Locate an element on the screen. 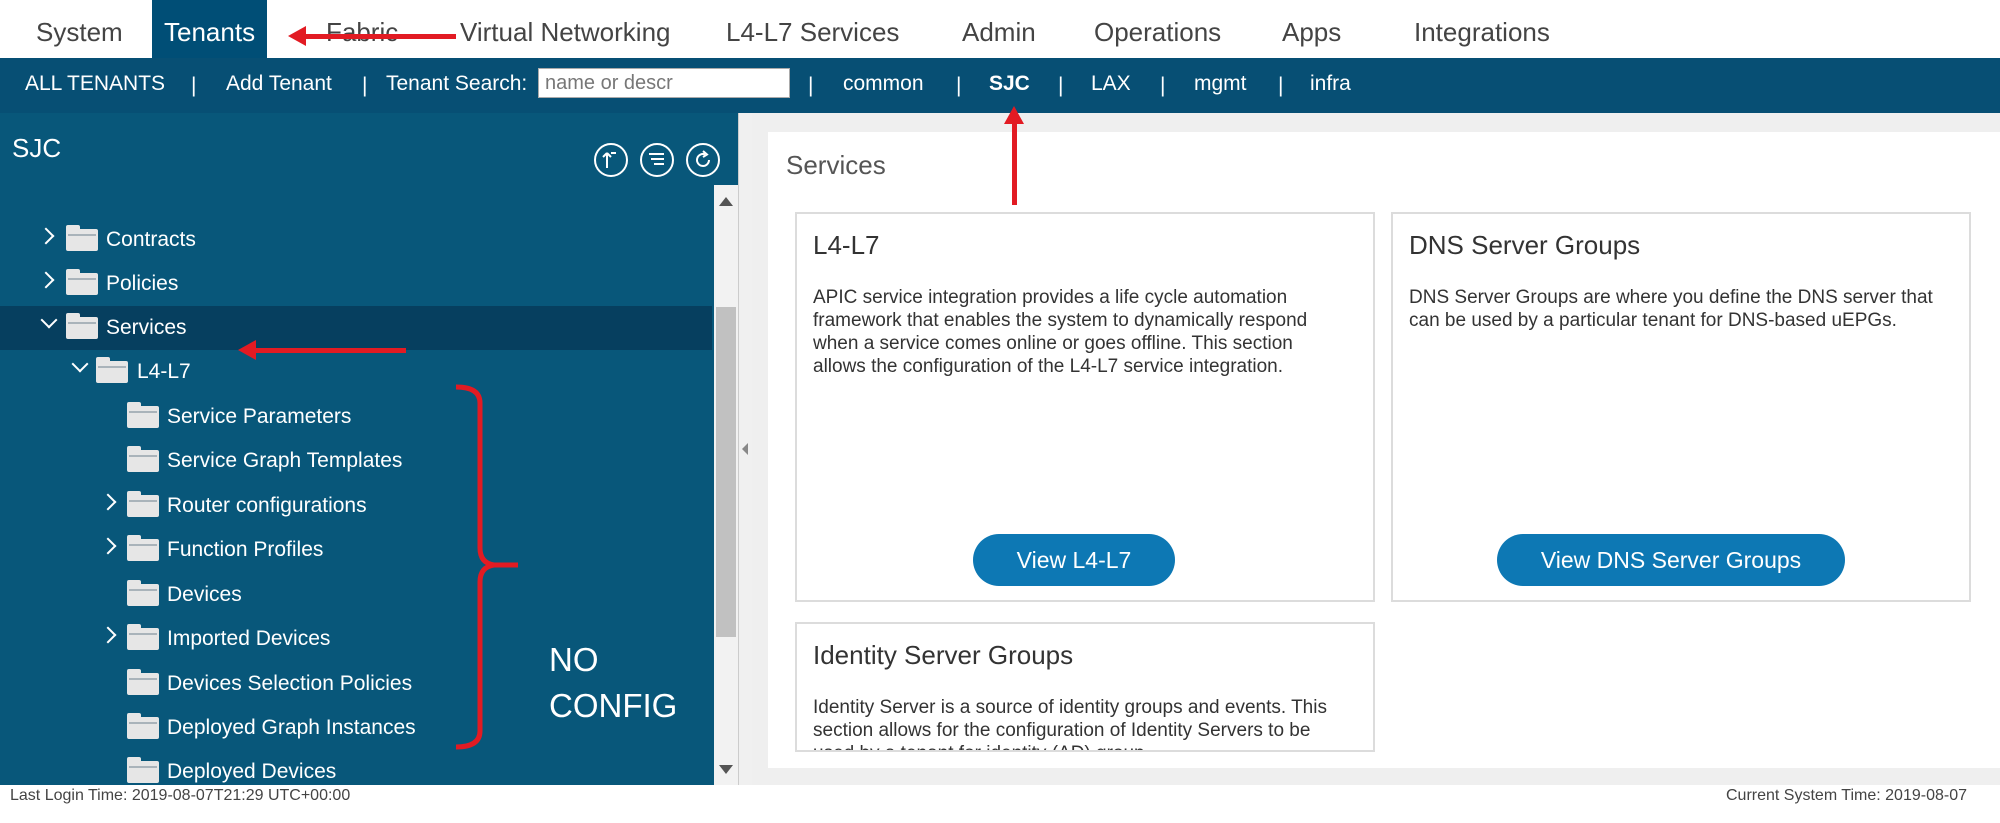 The height and width of the screenshot is (823, 2000). tree-item-devices: Devices is located at coordinates (356, 595).